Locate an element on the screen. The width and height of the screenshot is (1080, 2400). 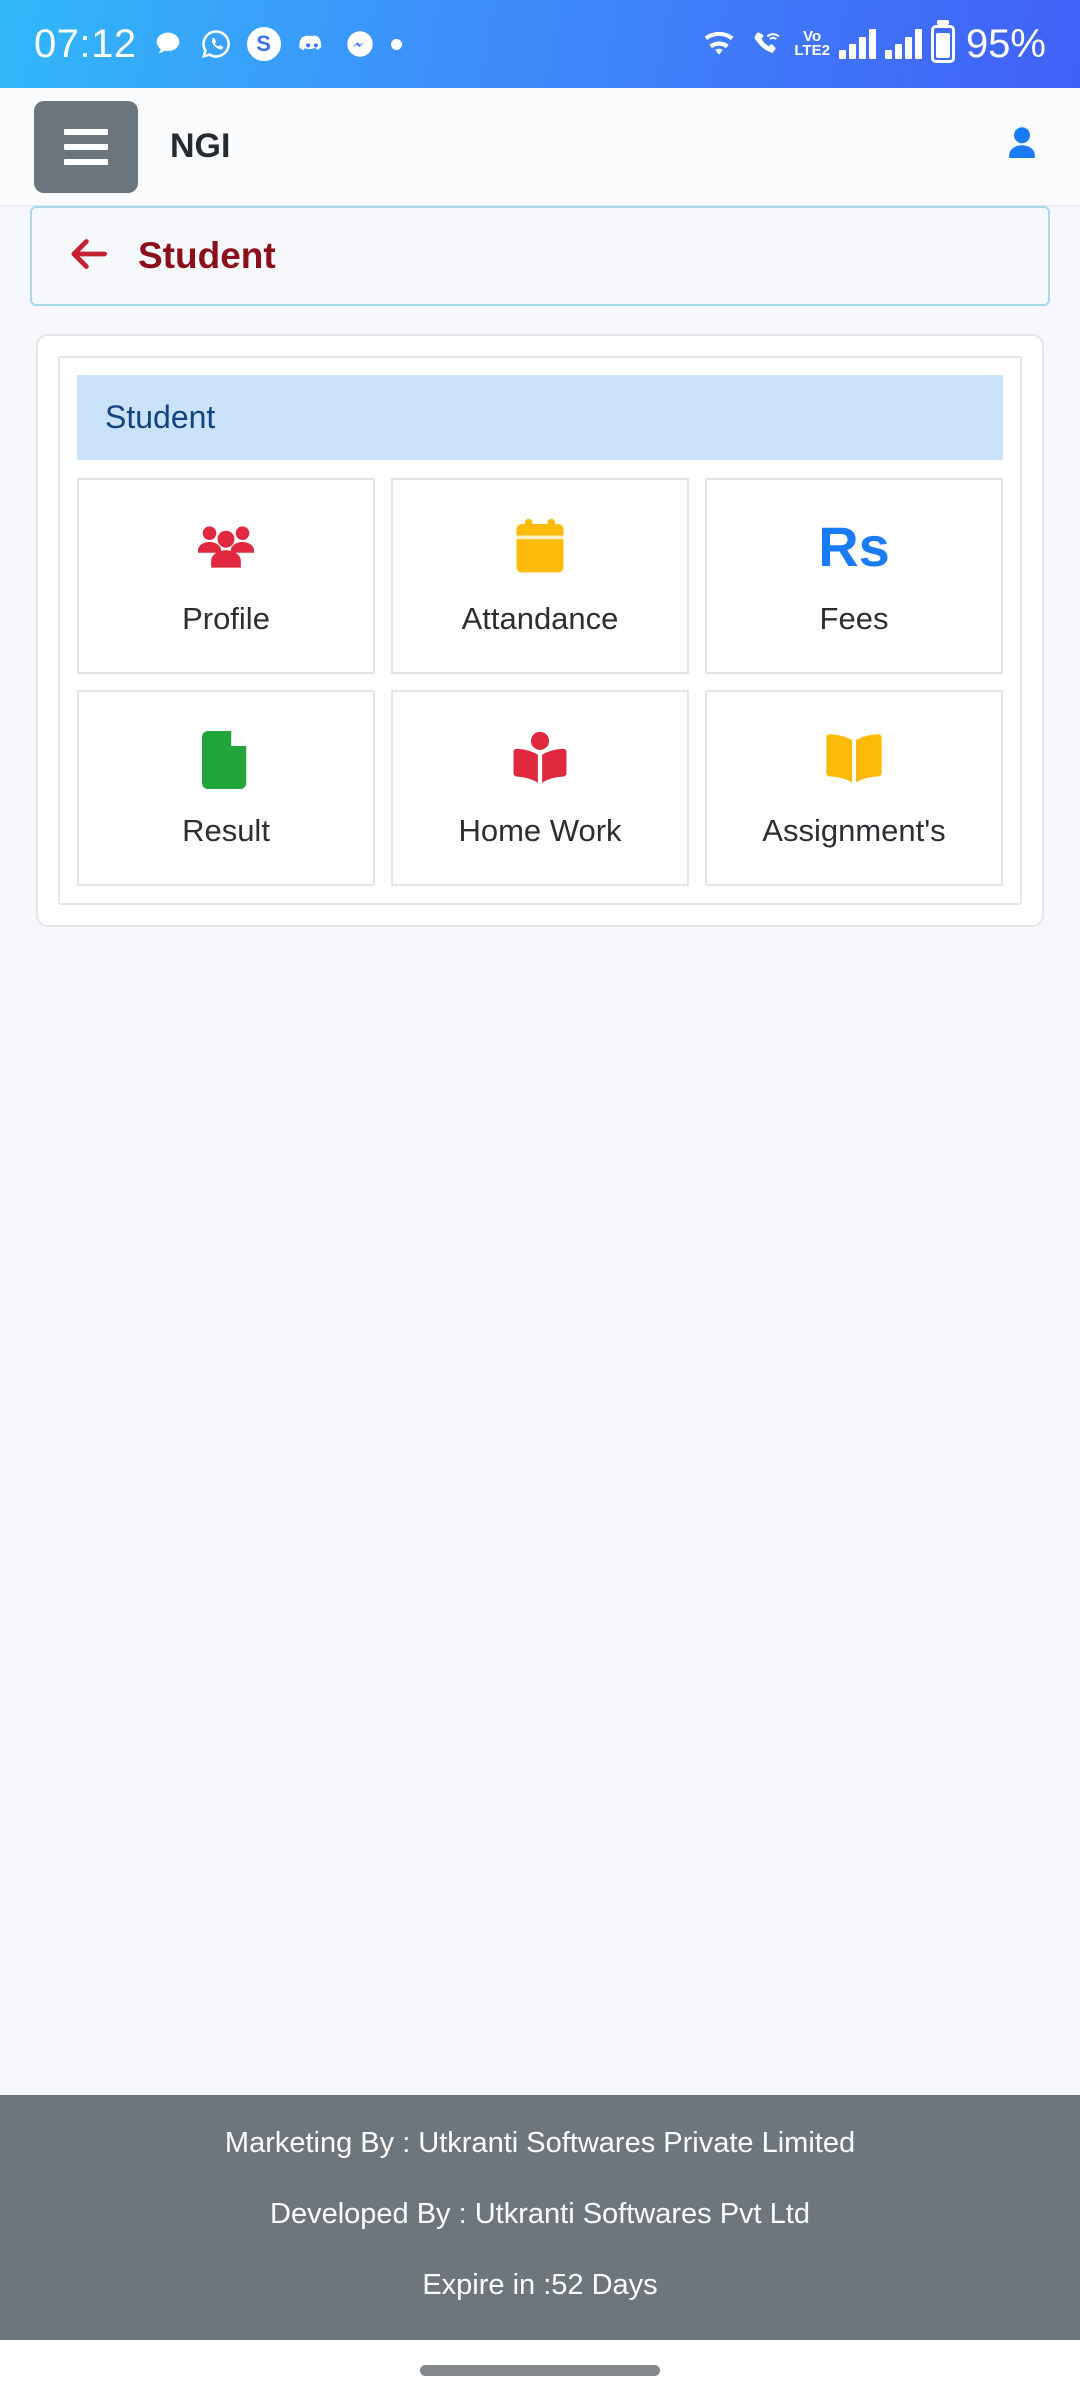
status-bar: 07:12 S Vo LTE2 95% is located at coordinates (540, 44).